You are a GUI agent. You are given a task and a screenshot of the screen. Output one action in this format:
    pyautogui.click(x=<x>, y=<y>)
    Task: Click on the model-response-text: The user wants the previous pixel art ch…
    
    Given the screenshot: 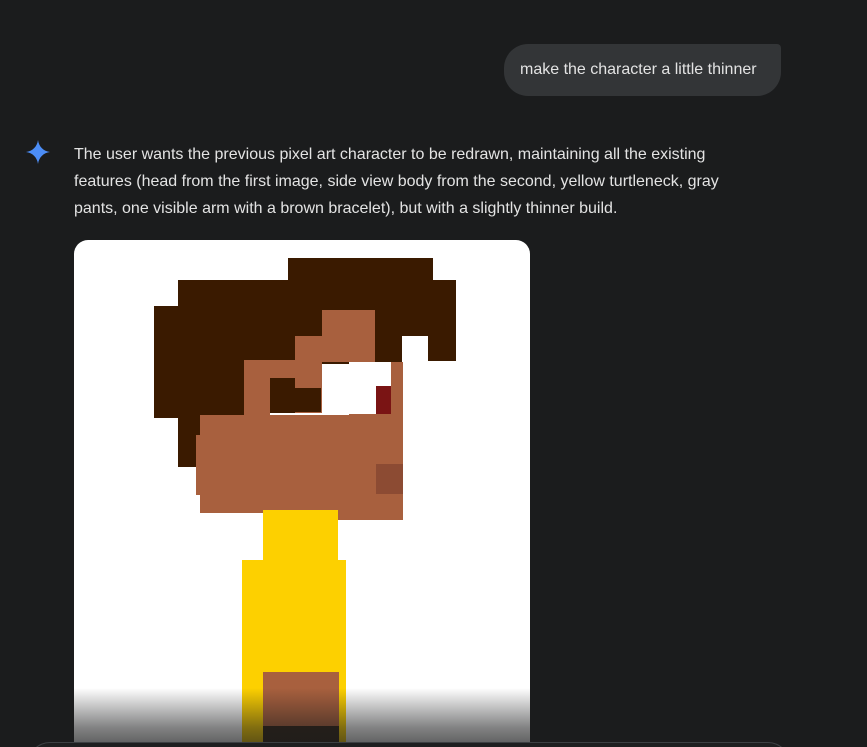 What is the action you would take?
    pyautogui.click(x=396, y=181)
    